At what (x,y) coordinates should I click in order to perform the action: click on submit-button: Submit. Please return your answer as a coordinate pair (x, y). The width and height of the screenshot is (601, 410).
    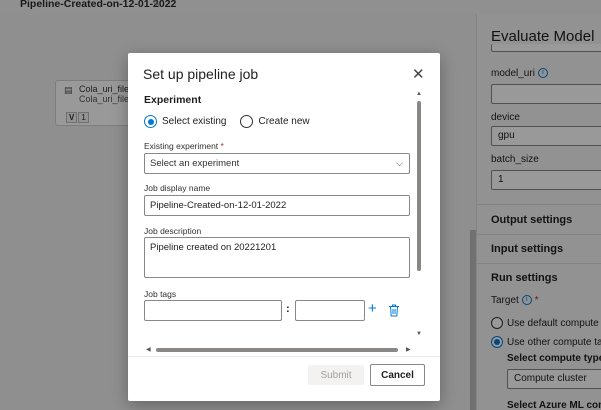
    Looking at the image, I should click on (336, 375).